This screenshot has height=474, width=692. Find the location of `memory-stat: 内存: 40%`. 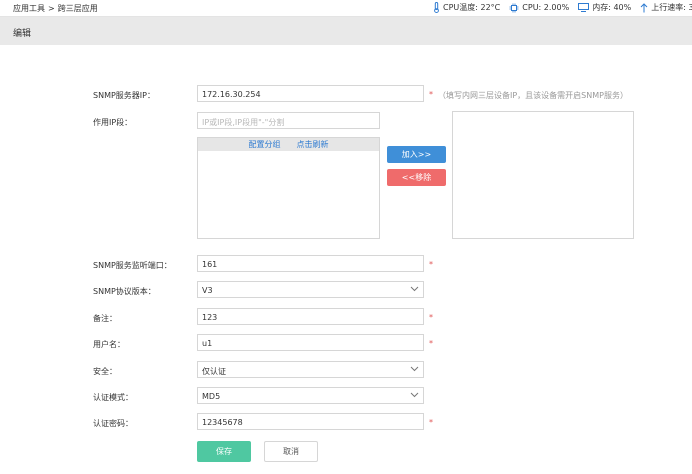

memory-stat: 内存: 40% is located at coordinates (604, 7).